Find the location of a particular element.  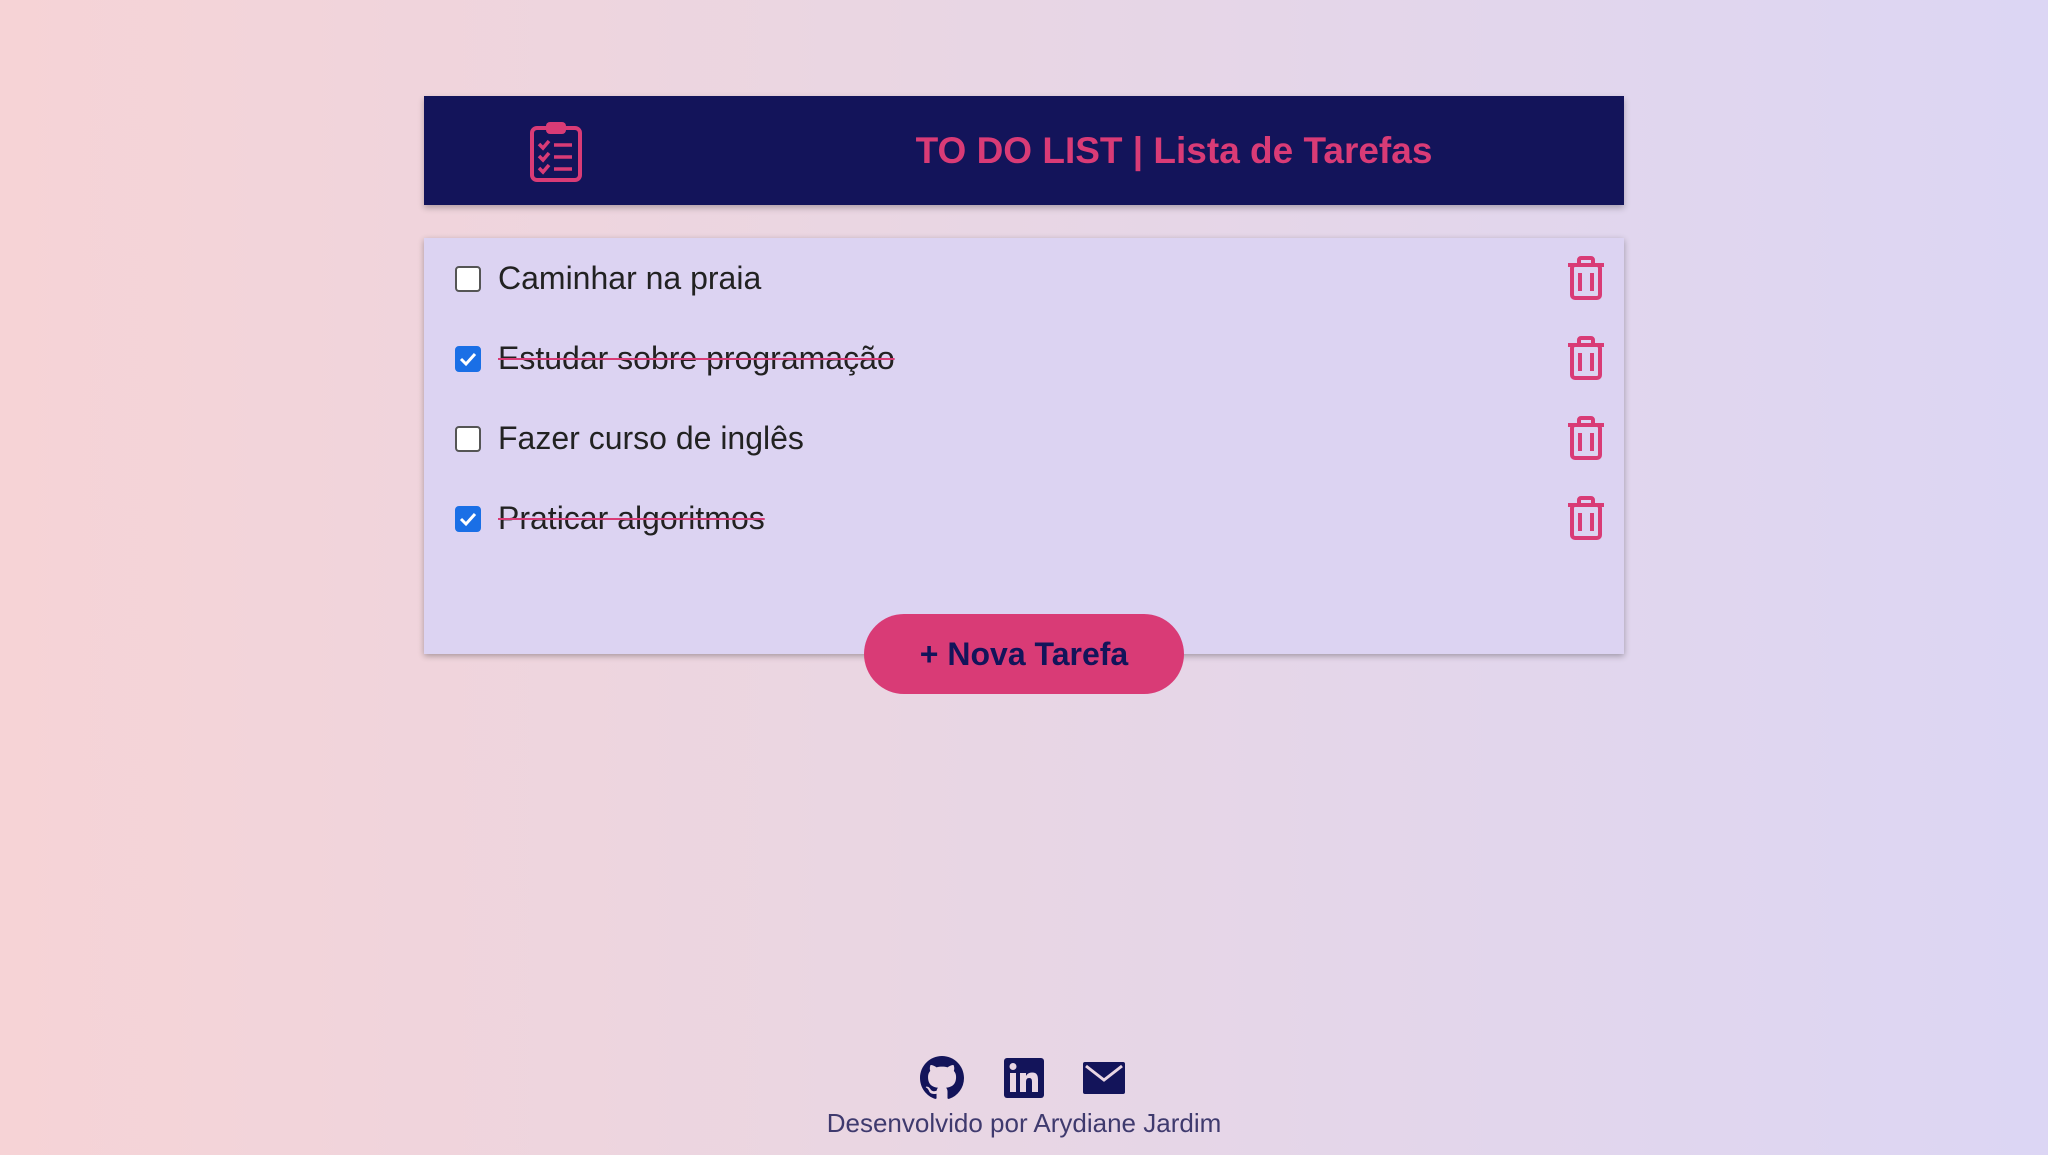

new-task-button: + Nova Tarefa is located at coordinates (1024, 654).